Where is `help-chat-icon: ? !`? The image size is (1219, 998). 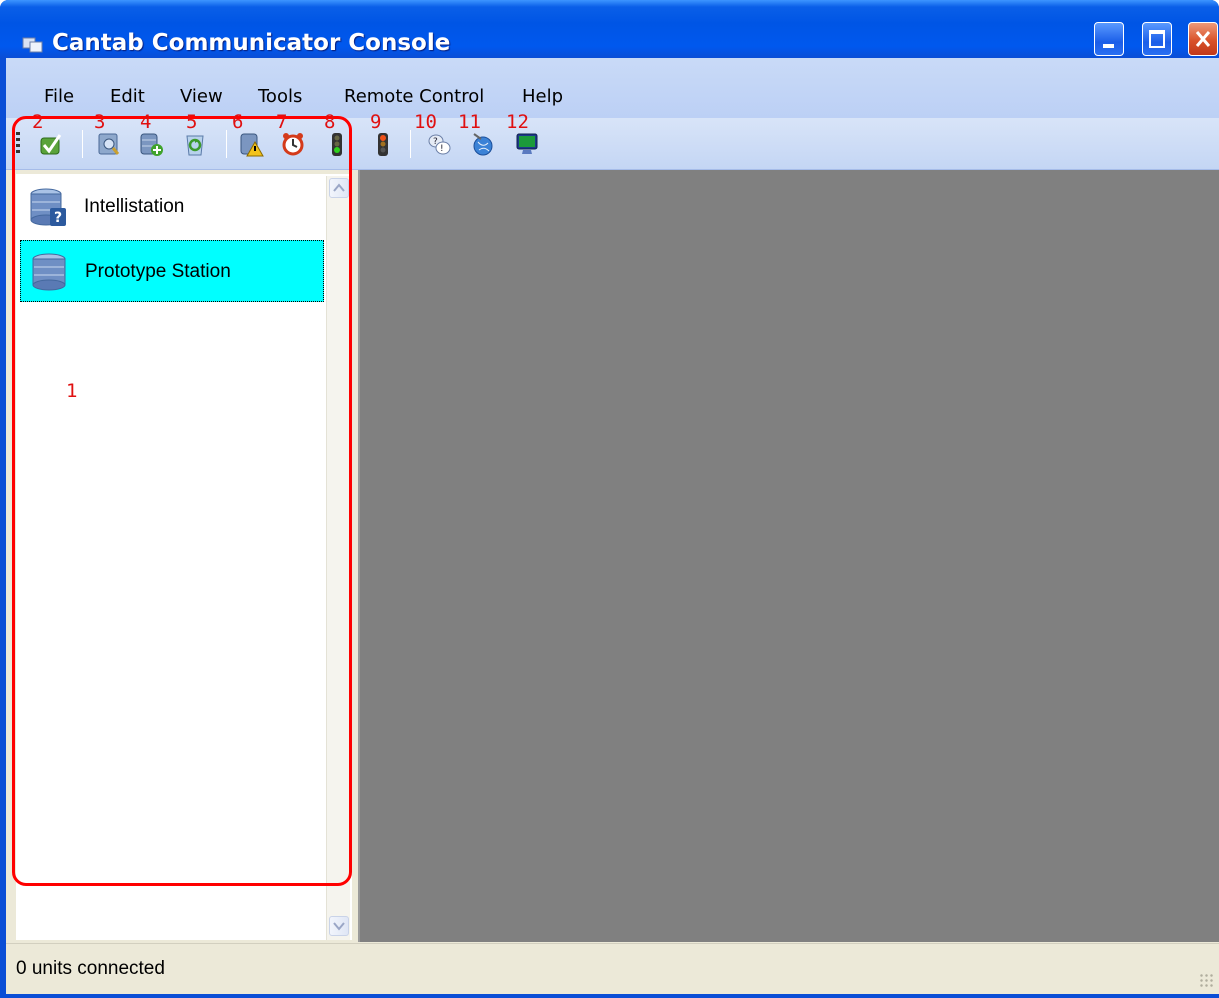
help-chat-icon: ? ! is located at coordinates (439, 144).